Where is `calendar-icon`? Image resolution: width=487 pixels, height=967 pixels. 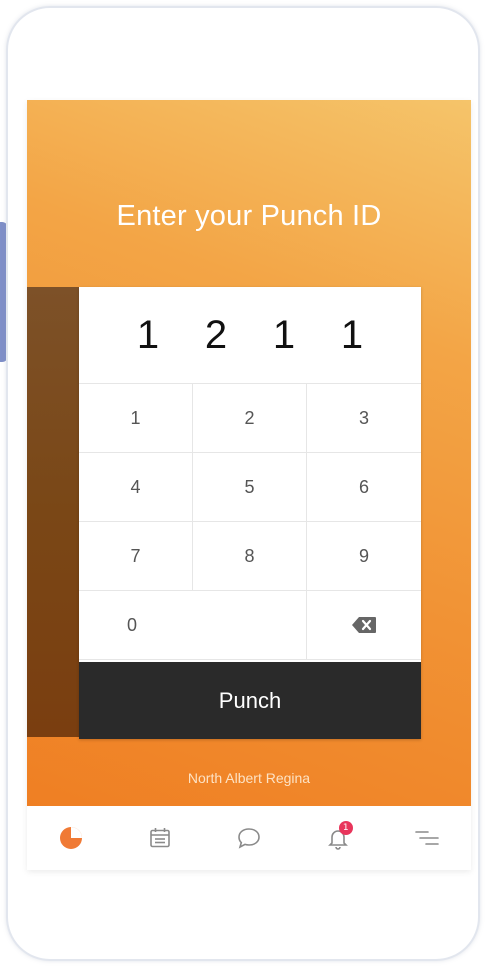 calendar-icon is located at coordinates (160, 838).